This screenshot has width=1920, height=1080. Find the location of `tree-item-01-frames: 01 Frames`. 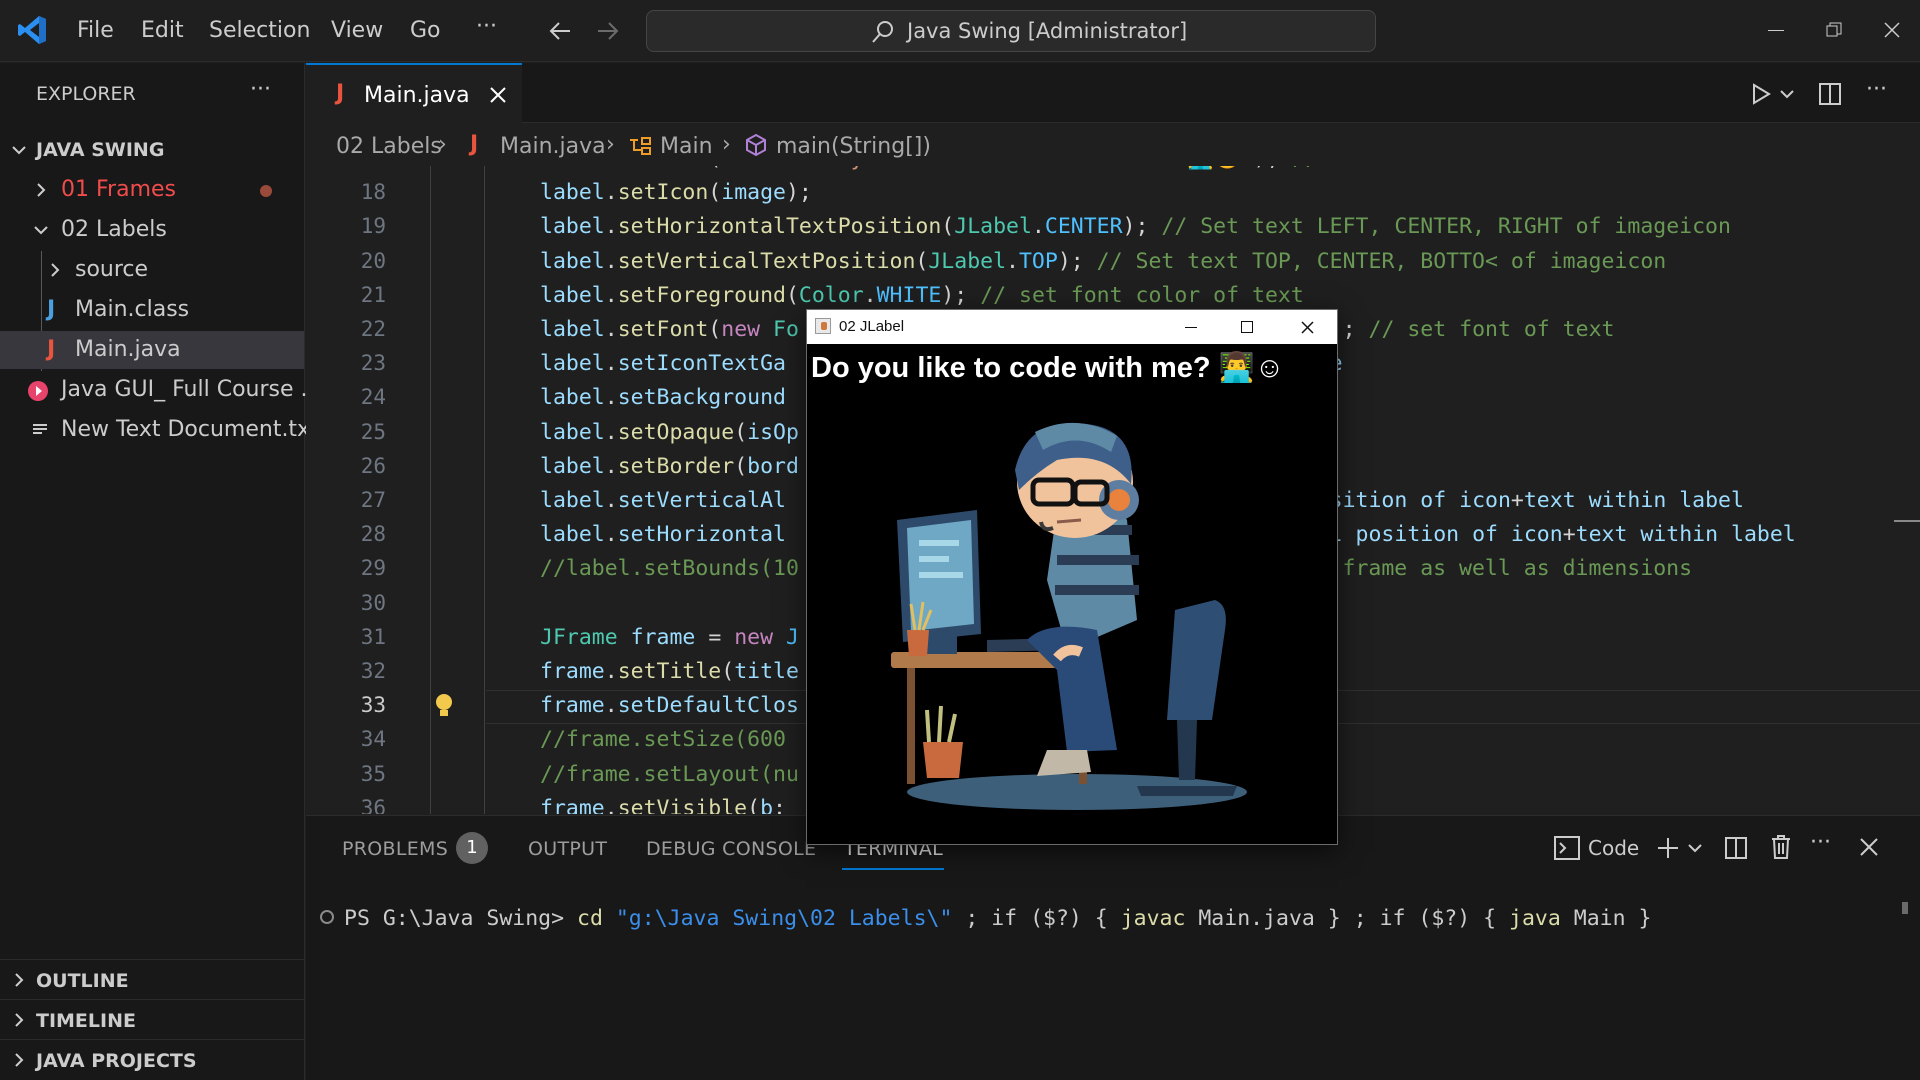

tree-item-01-frames: 01 Frames is located at coordinates (152, 190).